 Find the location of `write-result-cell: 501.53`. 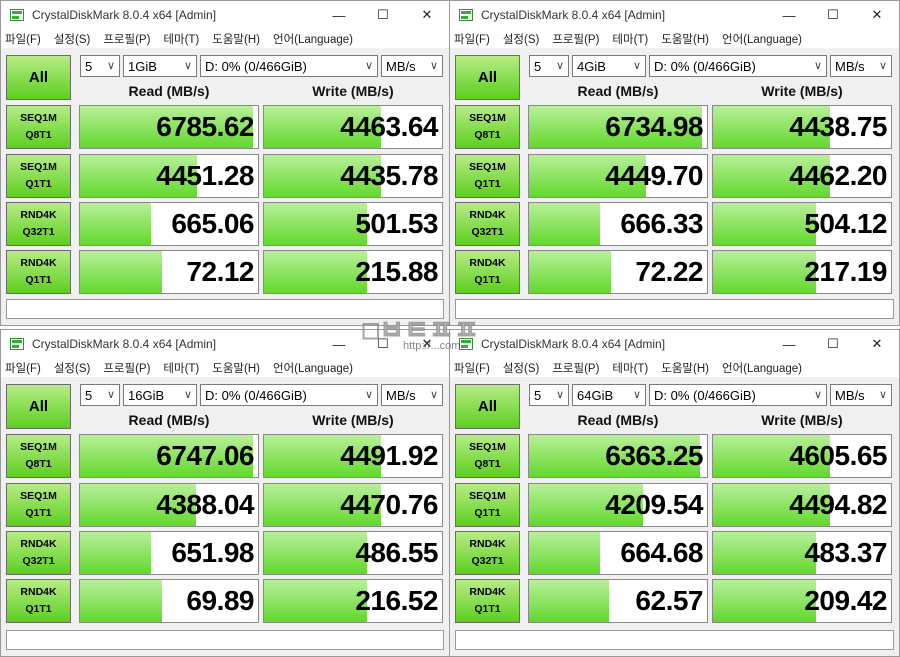

write-result-cell: 501.53 is located at coordinates (353, 224).